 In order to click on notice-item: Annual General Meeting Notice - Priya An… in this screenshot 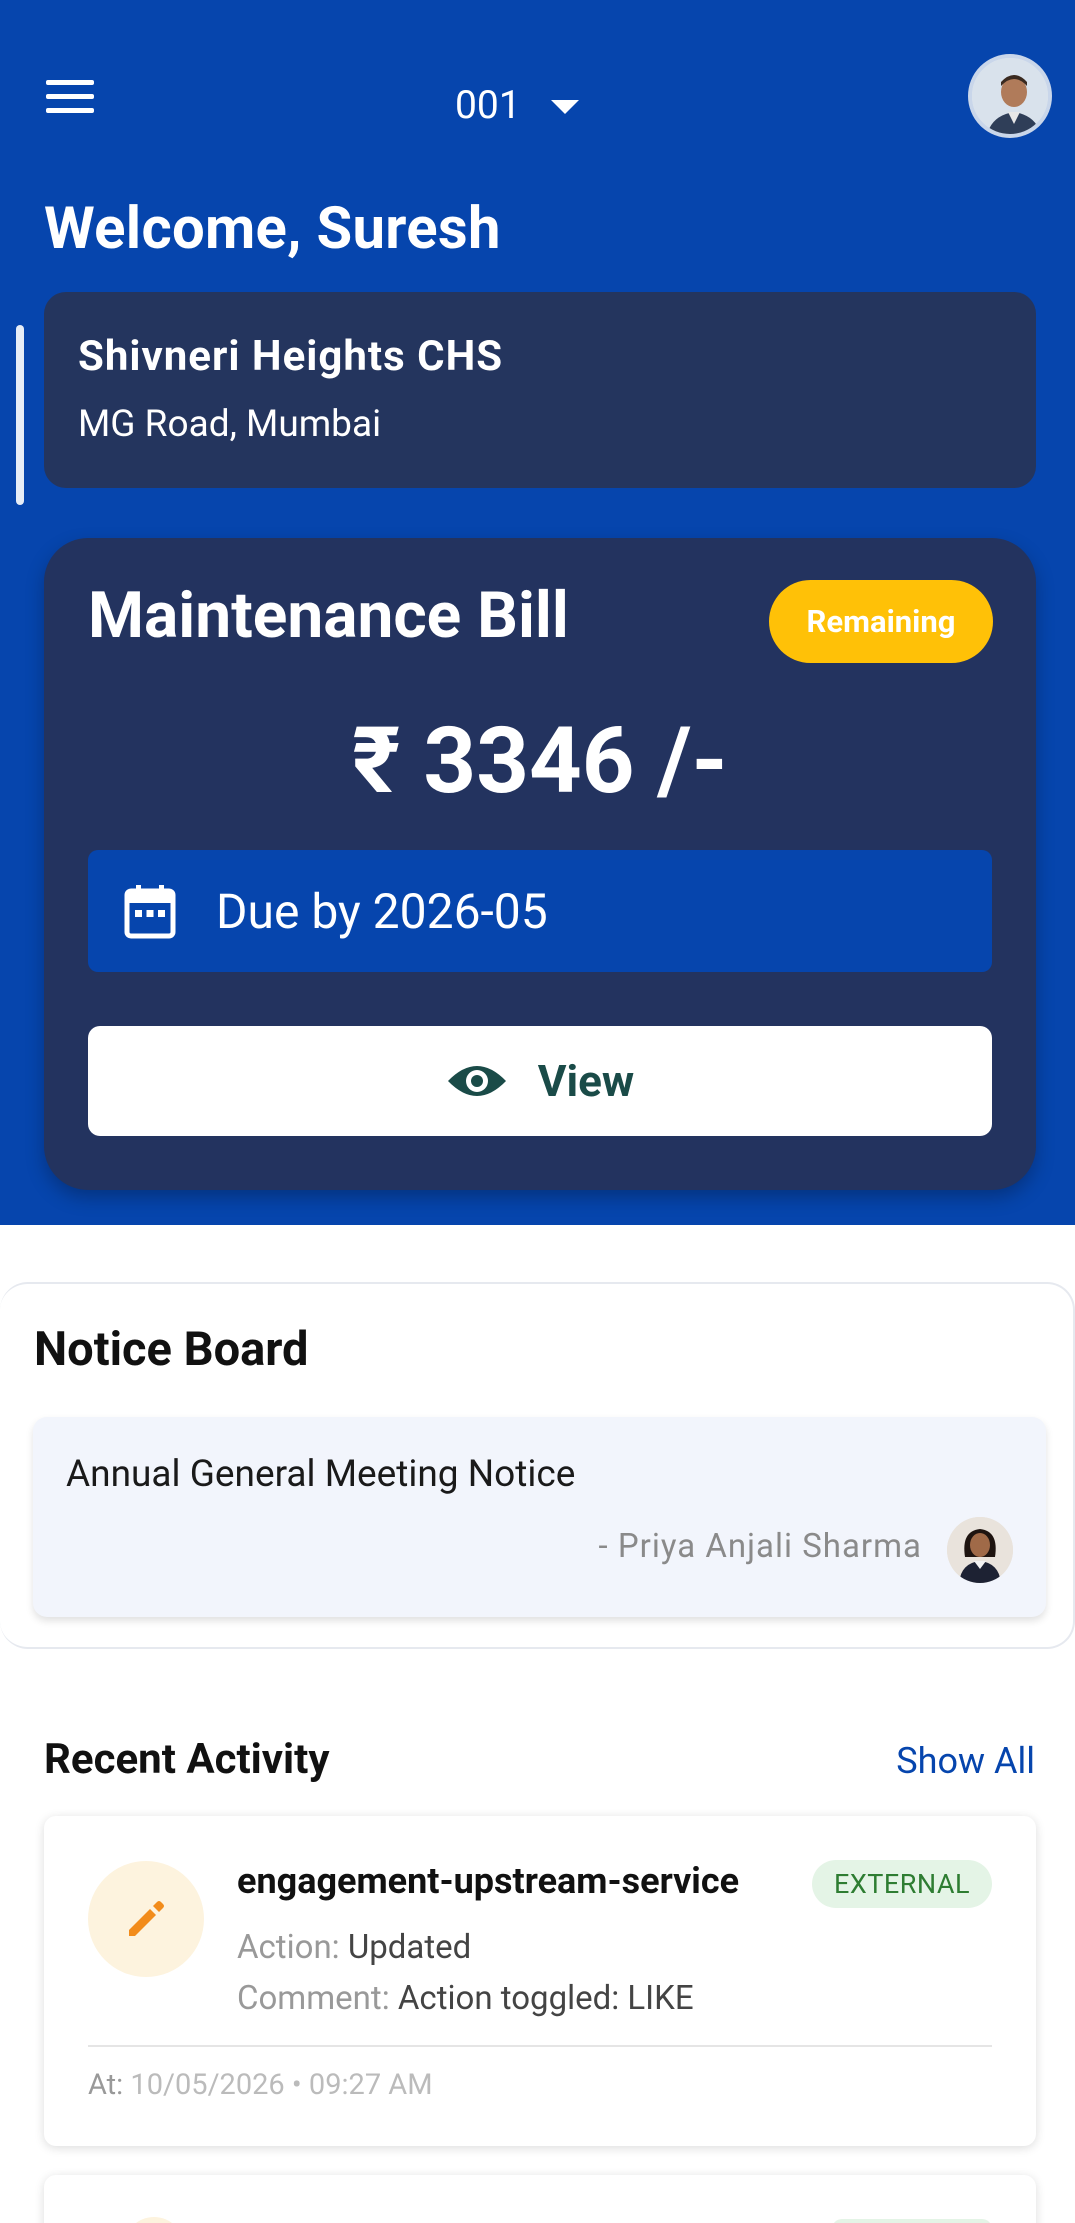, I will do `click(539, 1517)`.